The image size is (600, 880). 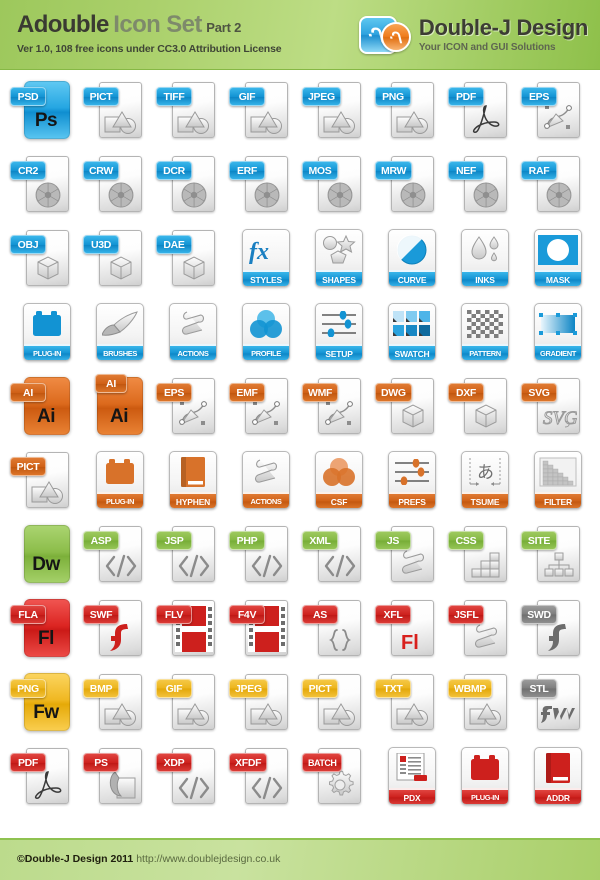 What do you see at coordinates (482, 557) in the screenshot?
I see `icon-cell: CSS` at bounding box center [482, 557].